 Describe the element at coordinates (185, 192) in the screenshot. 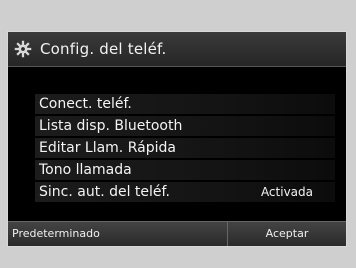

I see `menu-item-auto-phone-sync: Sinc. aut. del teléf. Activada` at that location.